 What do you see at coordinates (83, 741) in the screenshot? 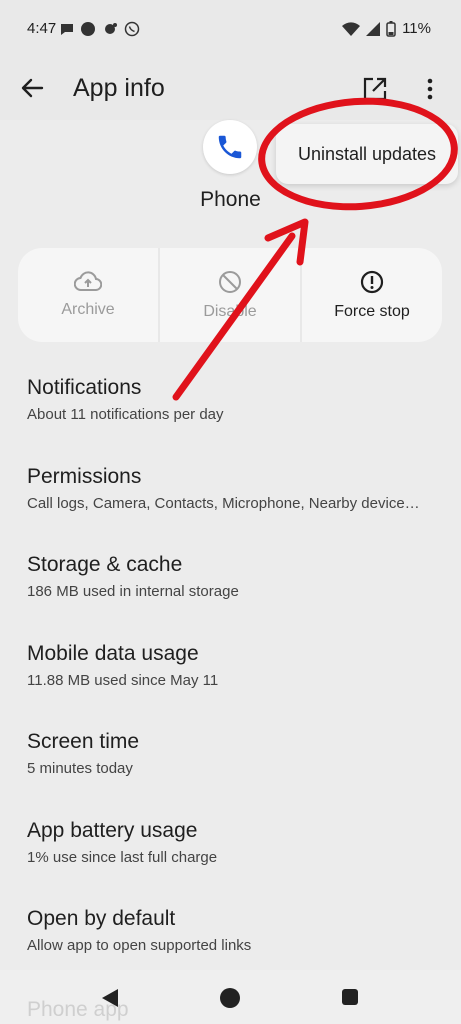
I see `item-title: Screen time` at bounding box center [83, 741].